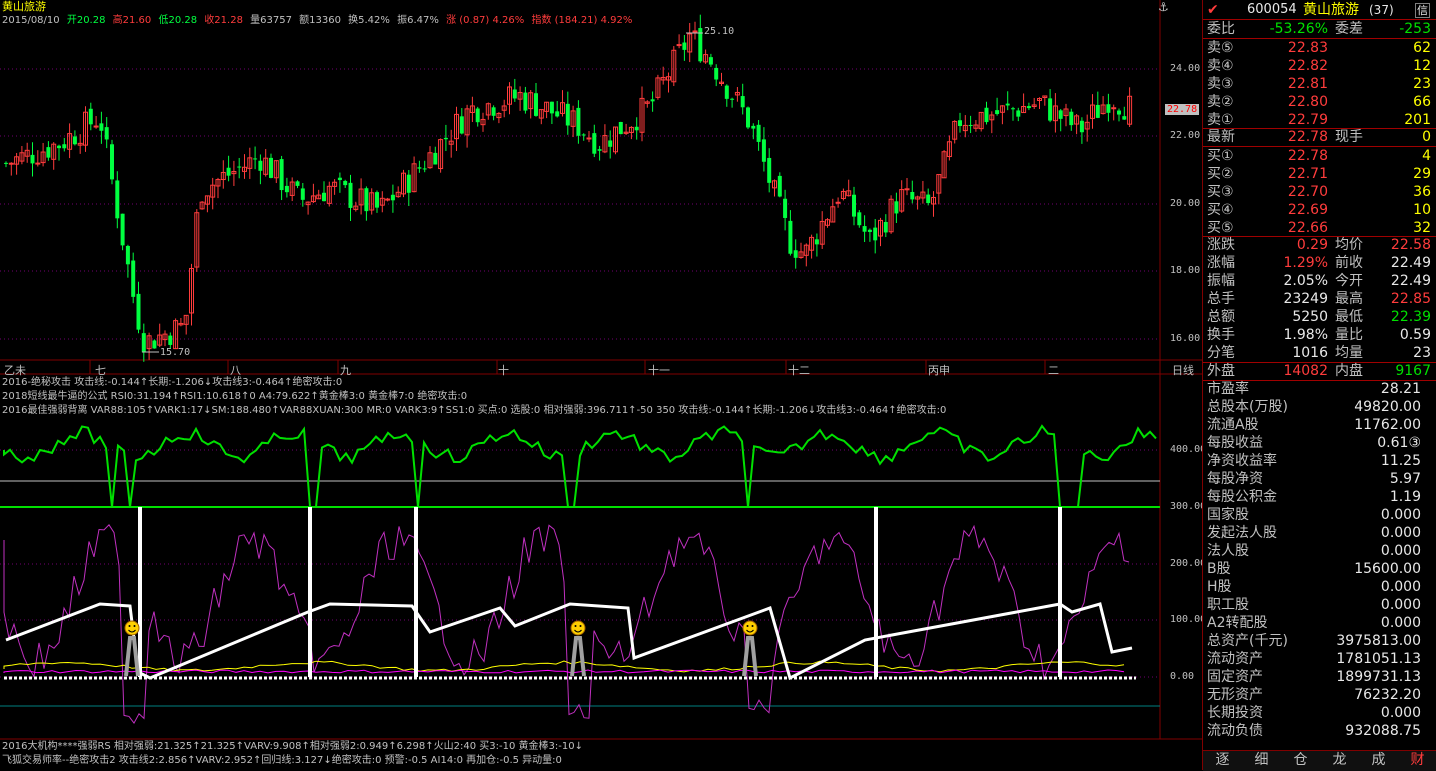  What do you see at coordinates (1298, 29) in the screenshot?
I see `weibi-value: -53.26%` at bounding box center [1298, 29].